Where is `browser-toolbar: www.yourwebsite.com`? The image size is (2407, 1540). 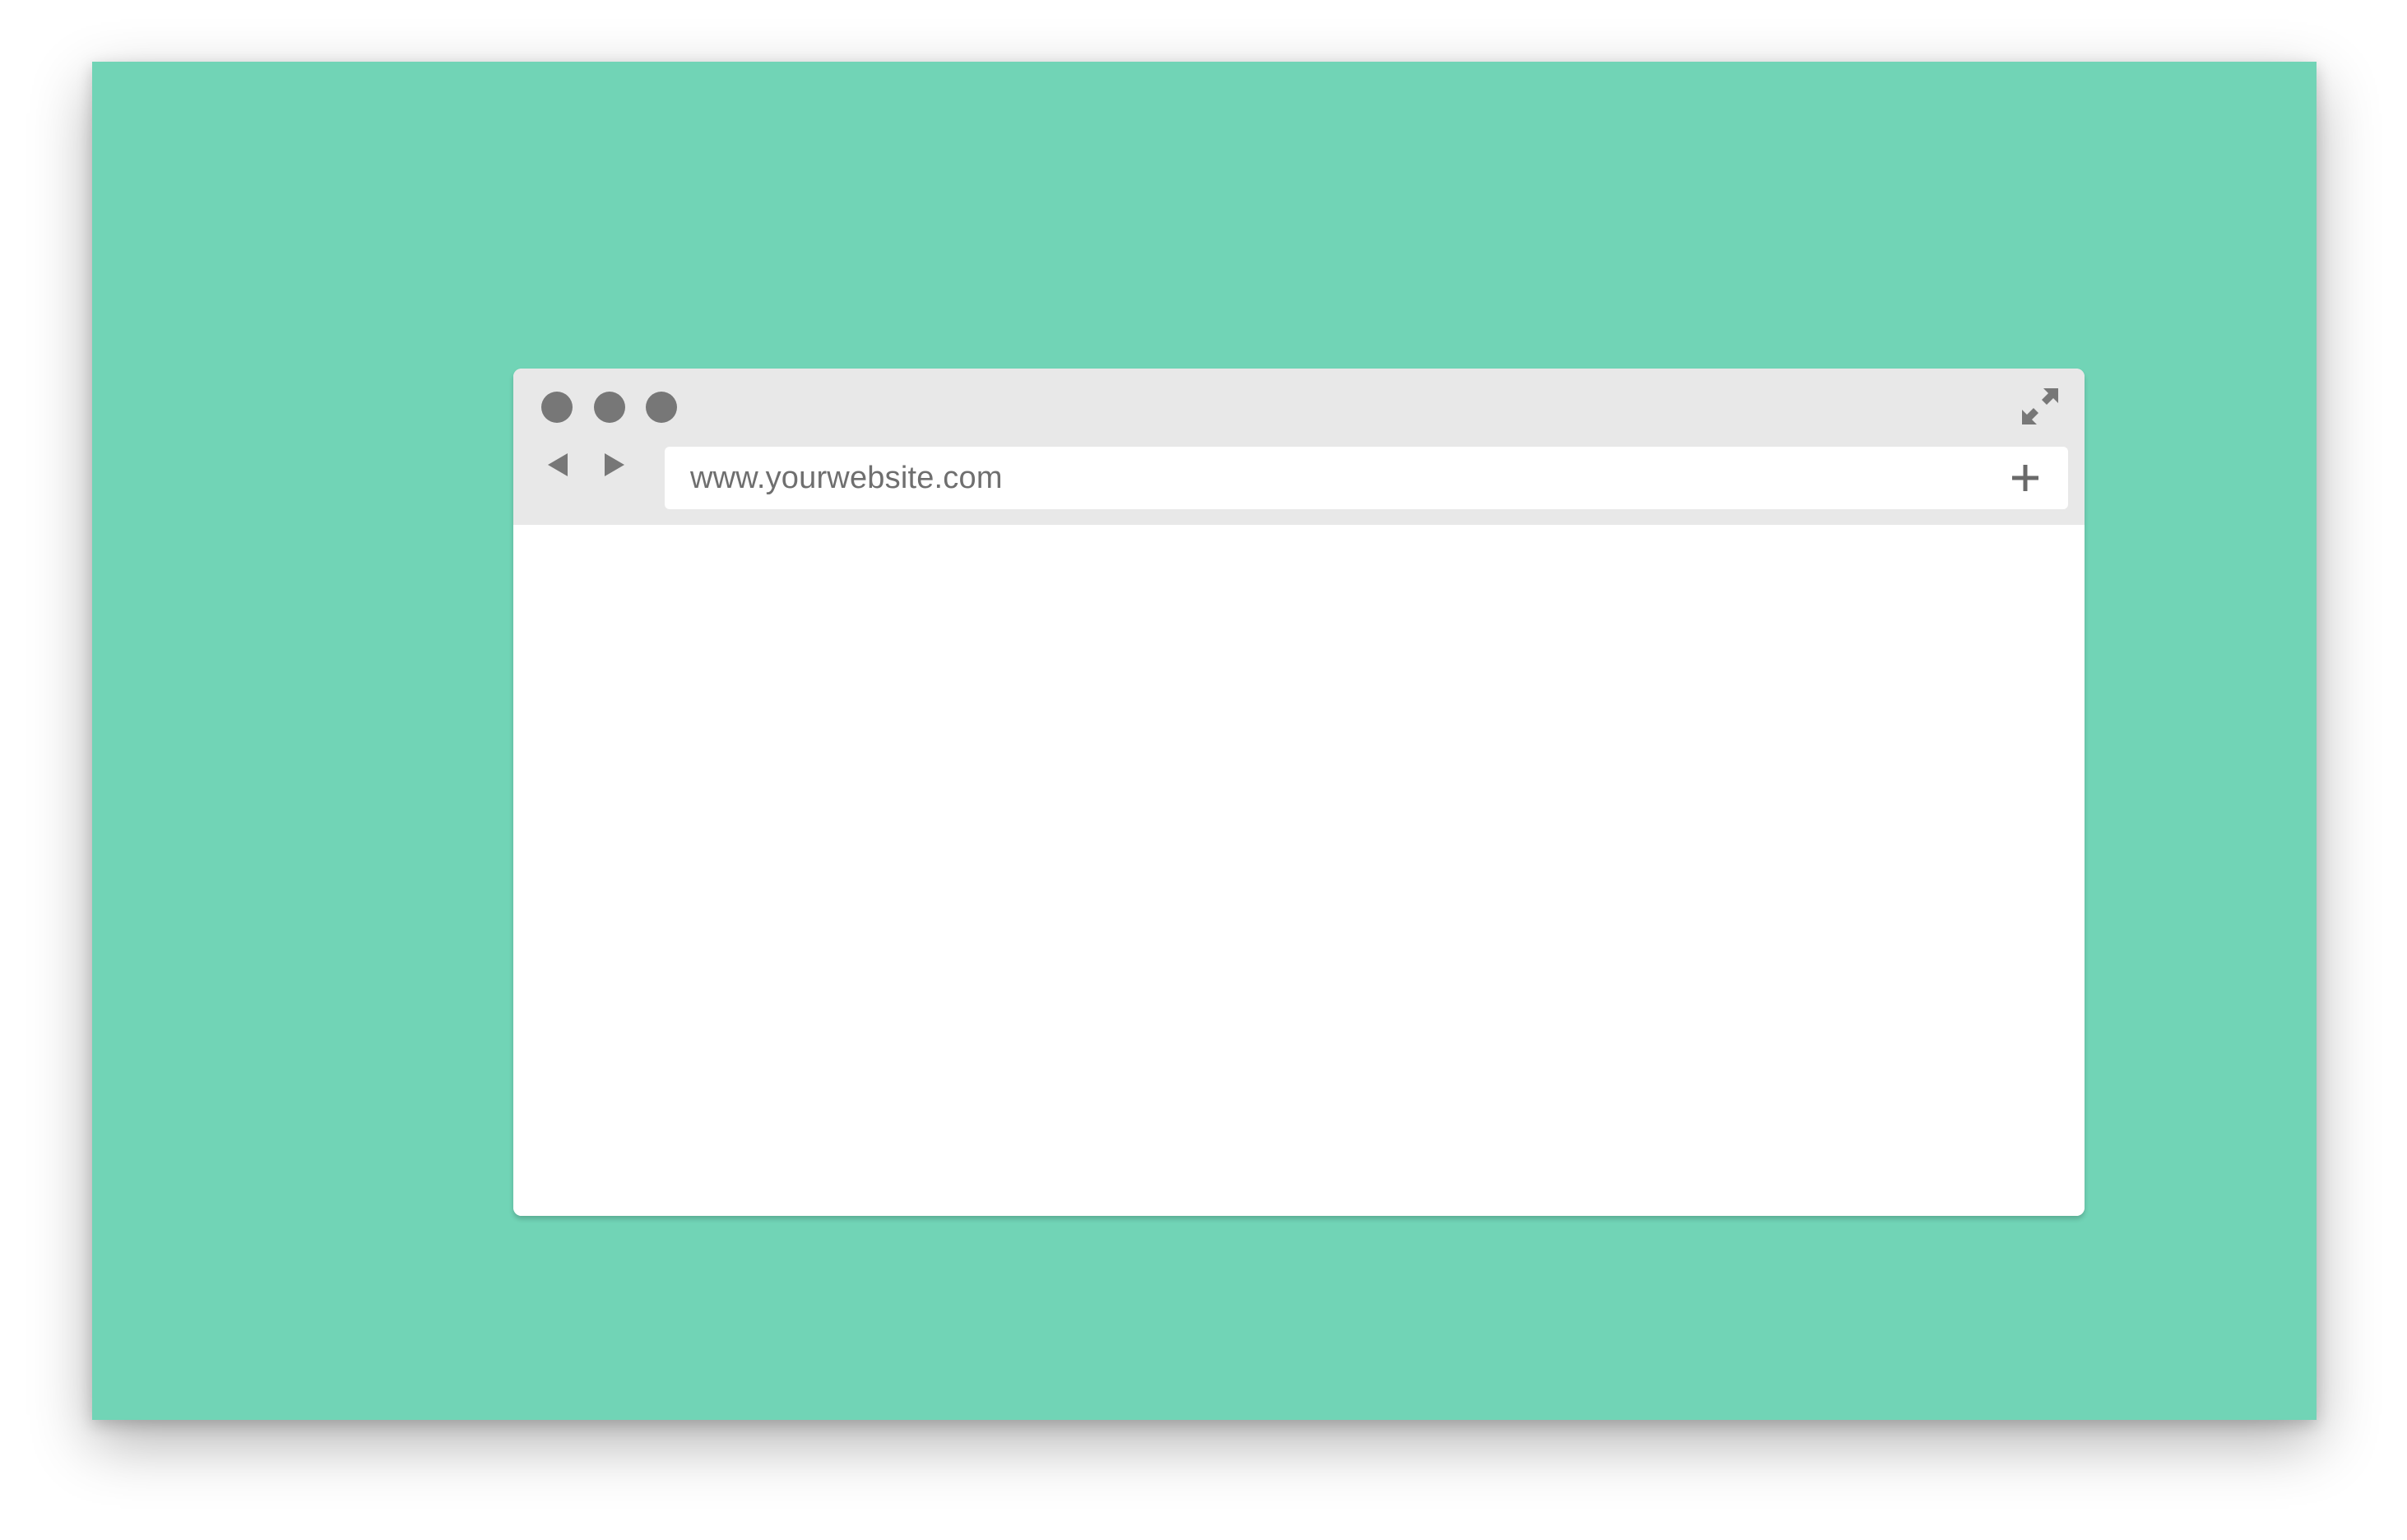 browser-toolbar: www.yourwebsite.com is located at coordinates (1299, 447).